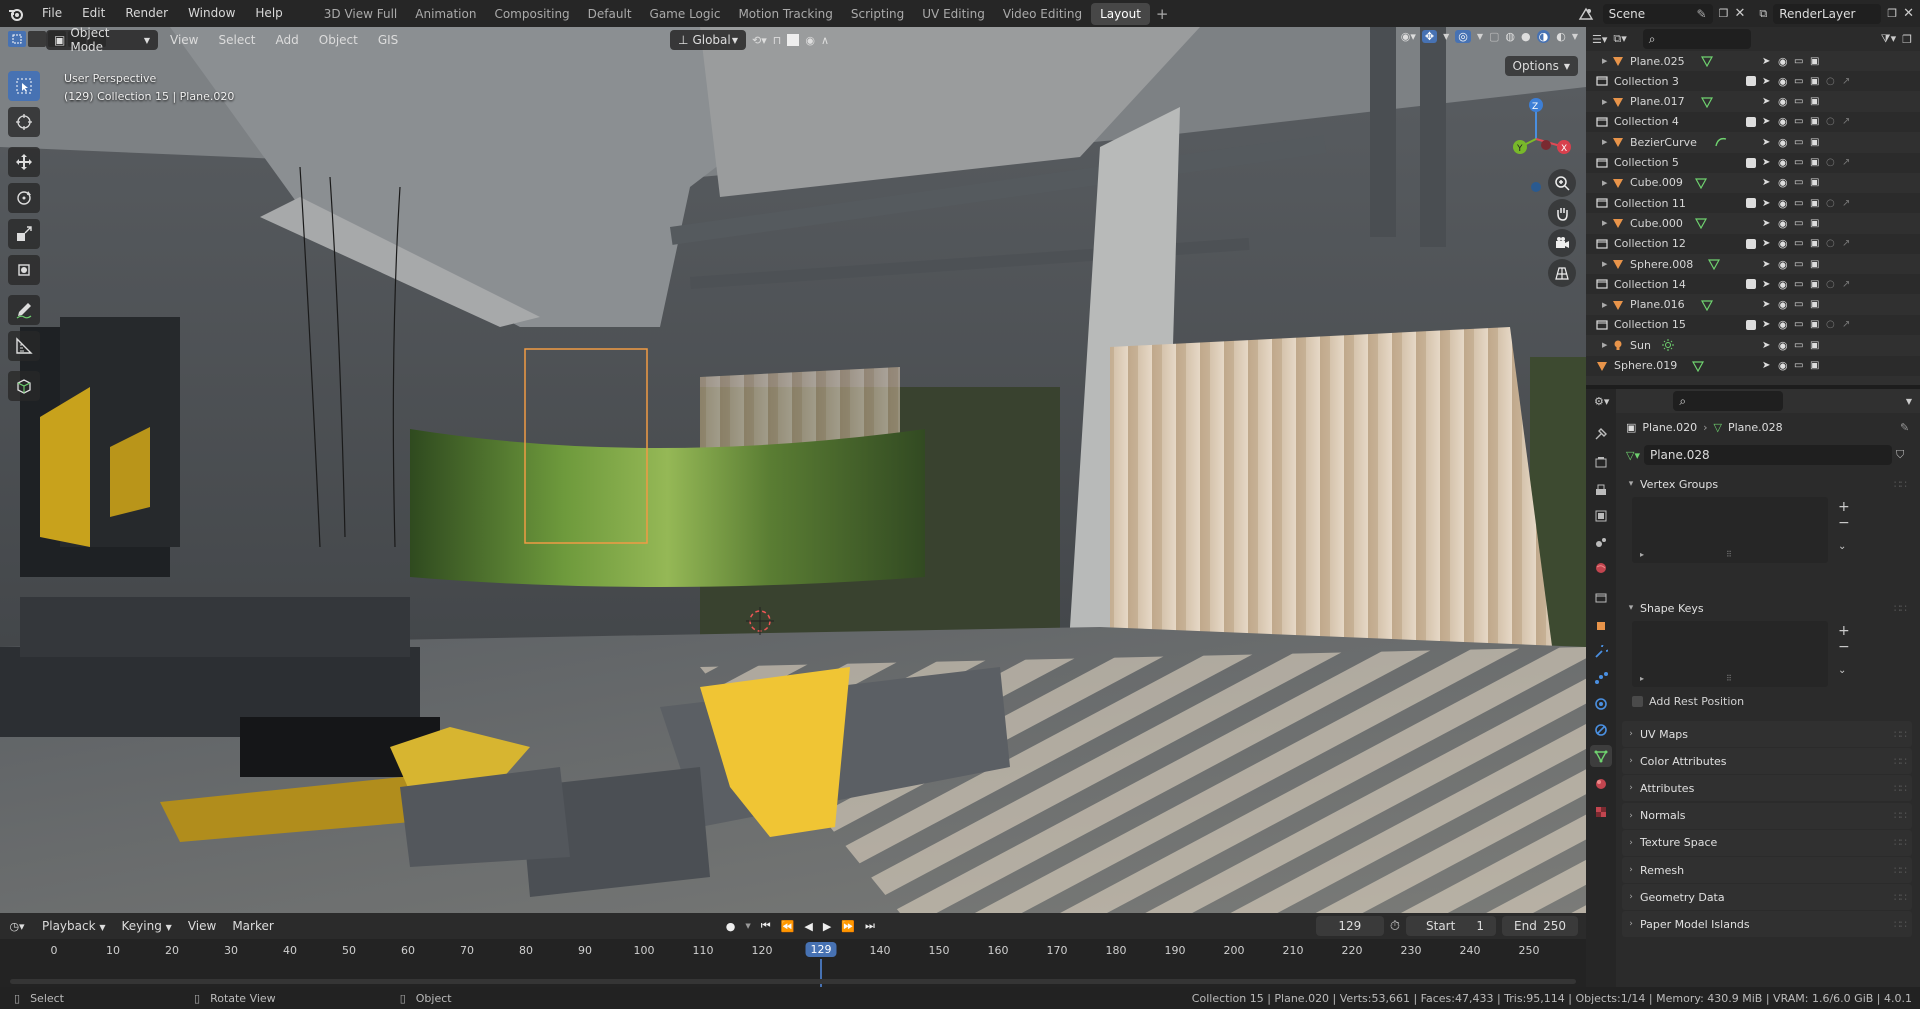  What do you see at coordinates (685, 14) in the screenshot?
I see `workspace-tab: Game Logic` at bounding box center [685, 14].